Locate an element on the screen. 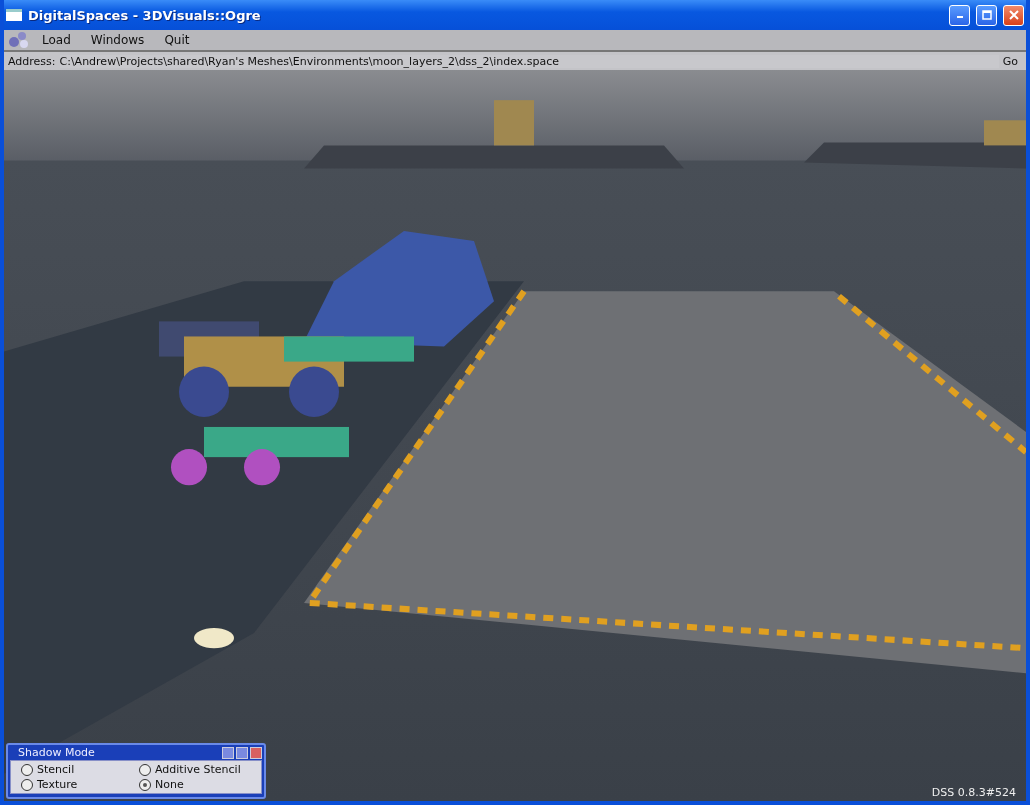 Image resolution: width=1030 pixels, height=805 pixels. radio-option: Stencil is located at coordinates (80, 769).